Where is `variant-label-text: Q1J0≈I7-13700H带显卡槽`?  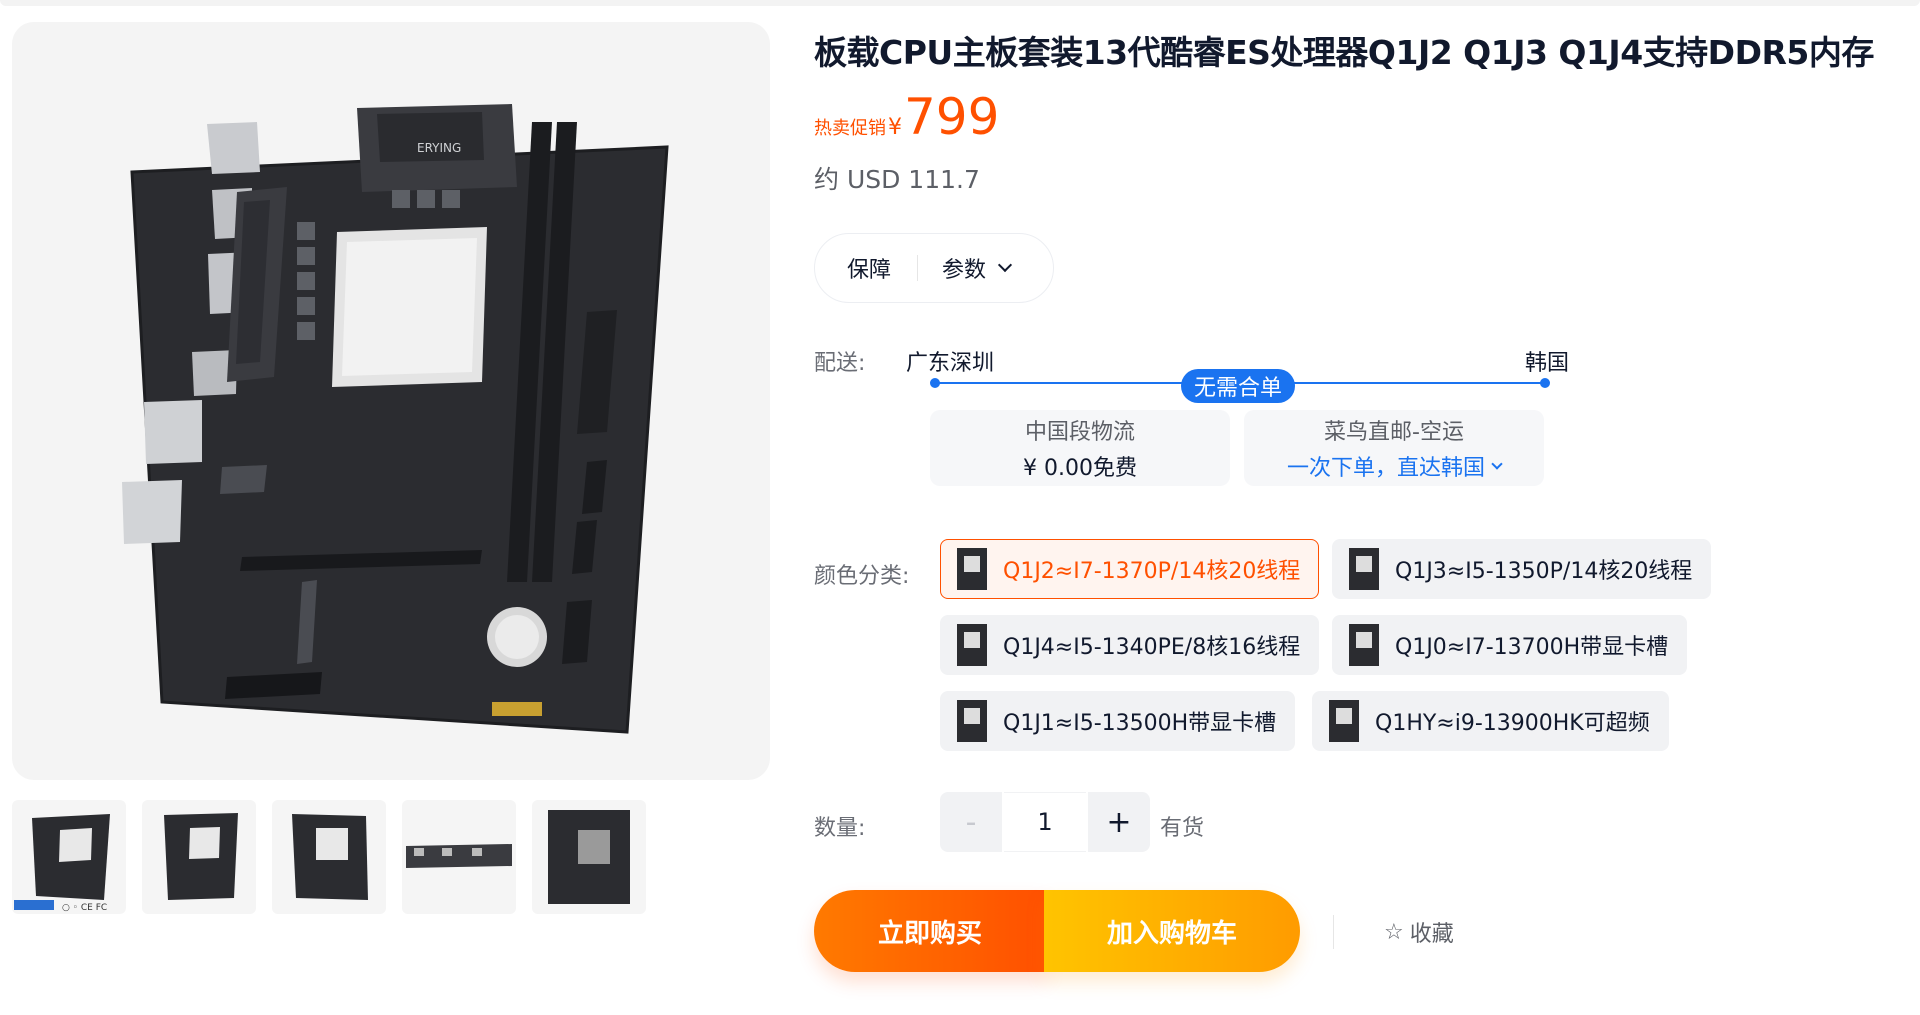
variant-label-text: Q1J0≈I7-13700H带显卡槽 is located at coordinates (1532, 647).